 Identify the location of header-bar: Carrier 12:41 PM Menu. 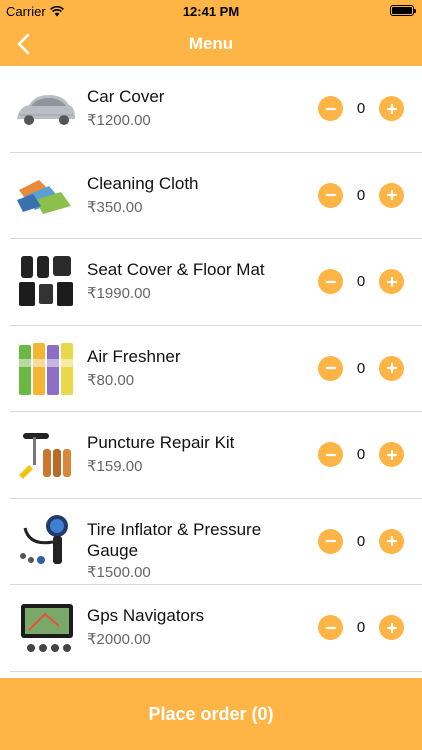
(211, 33).